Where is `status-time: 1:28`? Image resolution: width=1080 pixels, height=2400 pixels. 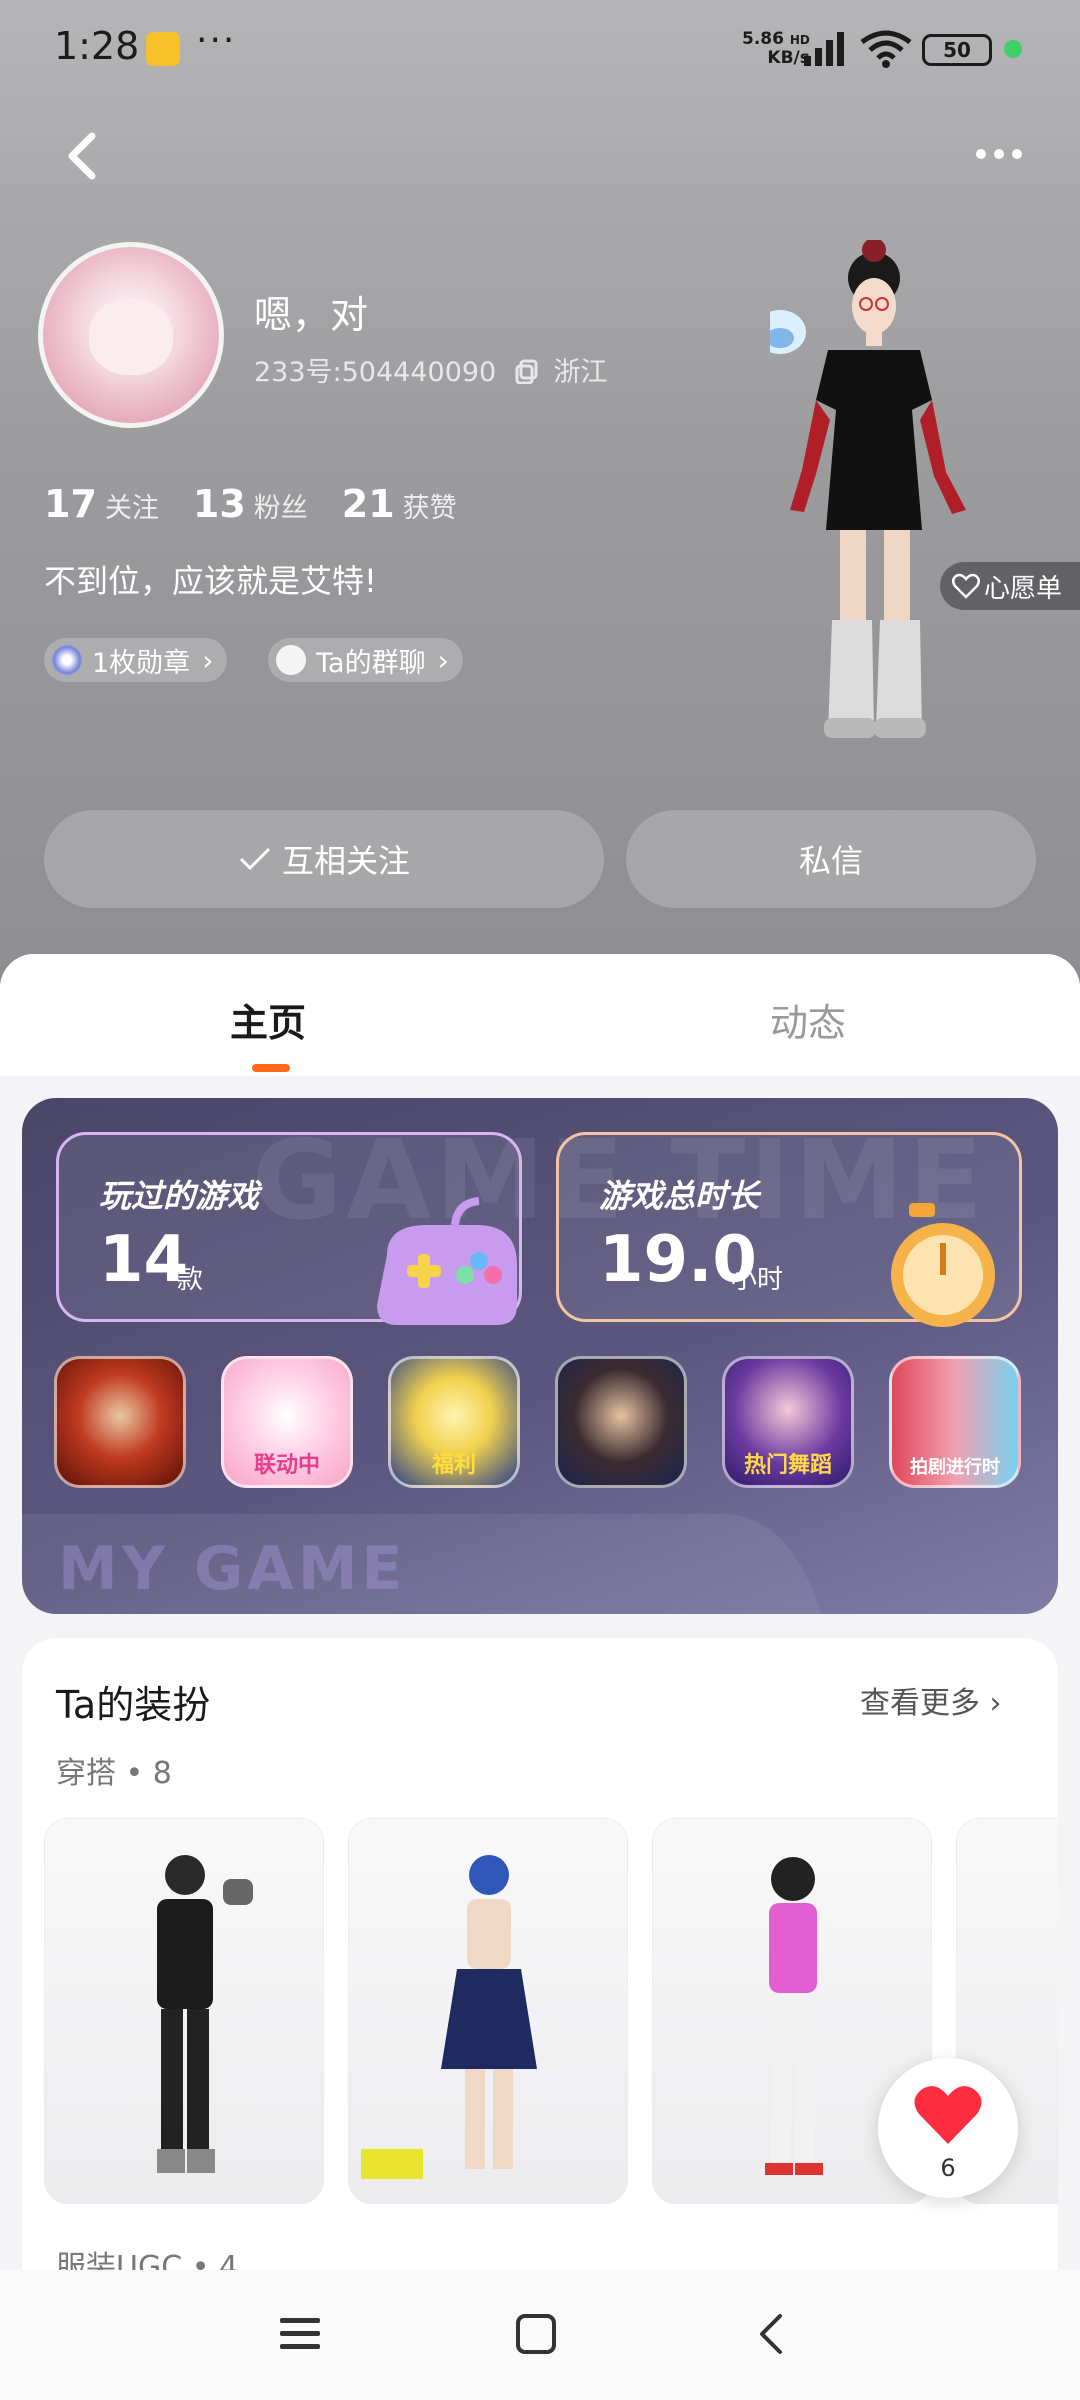 status-time: 1:28 is located at coordinates (97, 46).